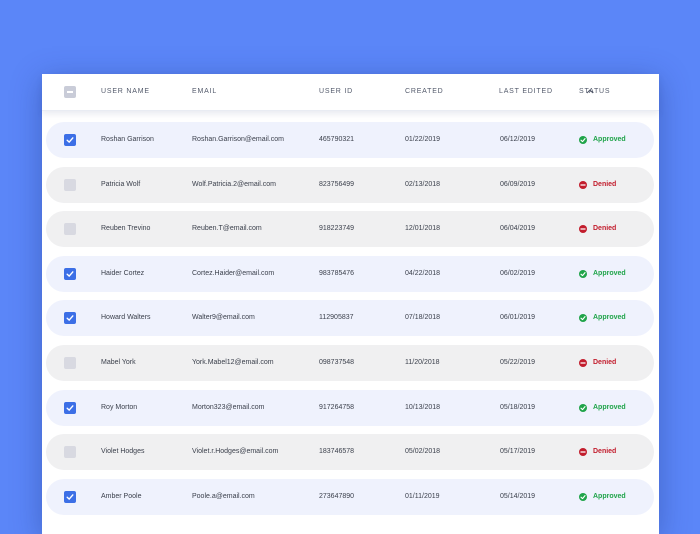 Image resolution: width=700 pixels, height=534 pixels. I want to click on column-header-created: CREATED, so click(424, 91).